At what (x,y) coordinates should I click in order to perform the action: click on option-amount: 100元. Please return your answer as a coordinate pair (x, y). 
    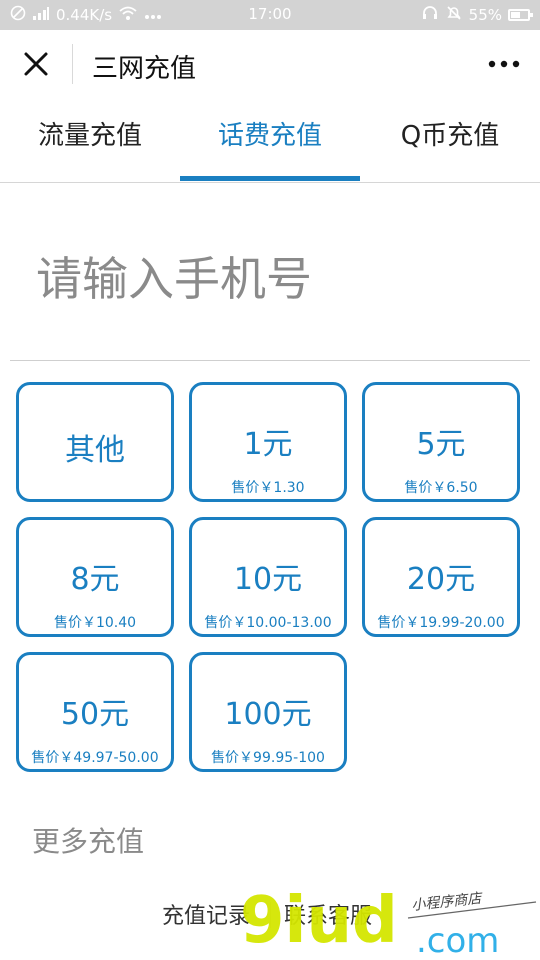
    Looking at the image, I should click on (268, 714).